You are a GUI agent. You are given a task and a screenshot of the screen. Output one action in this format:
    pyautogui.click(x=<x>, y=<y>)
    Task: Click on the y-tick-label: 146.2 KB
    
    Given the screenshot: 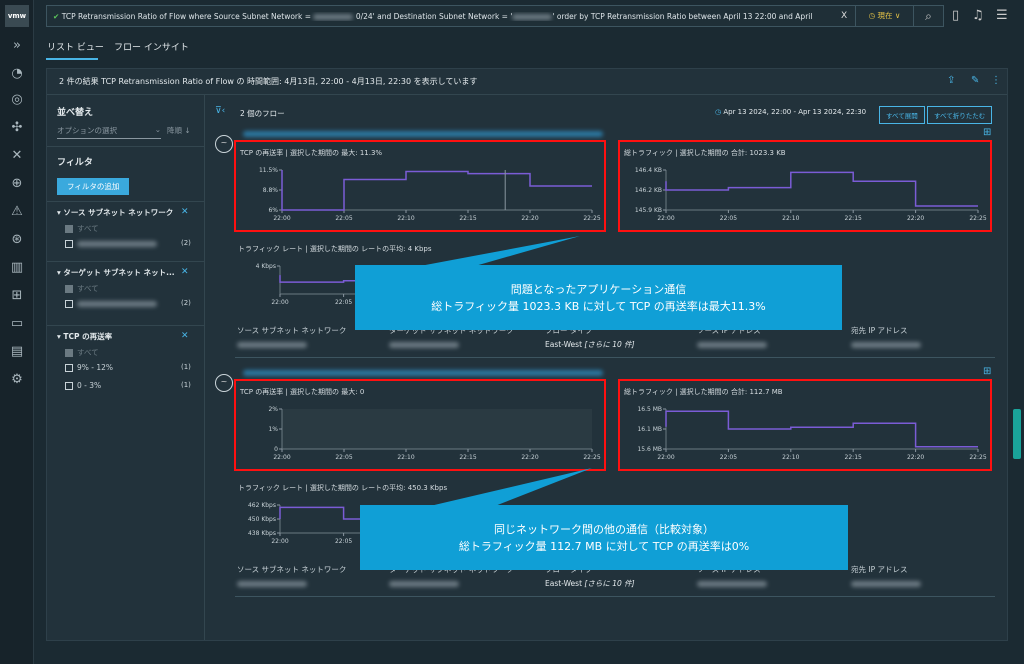 What is the action you would take?
    pyautogui.click(x=648, y=190)
    